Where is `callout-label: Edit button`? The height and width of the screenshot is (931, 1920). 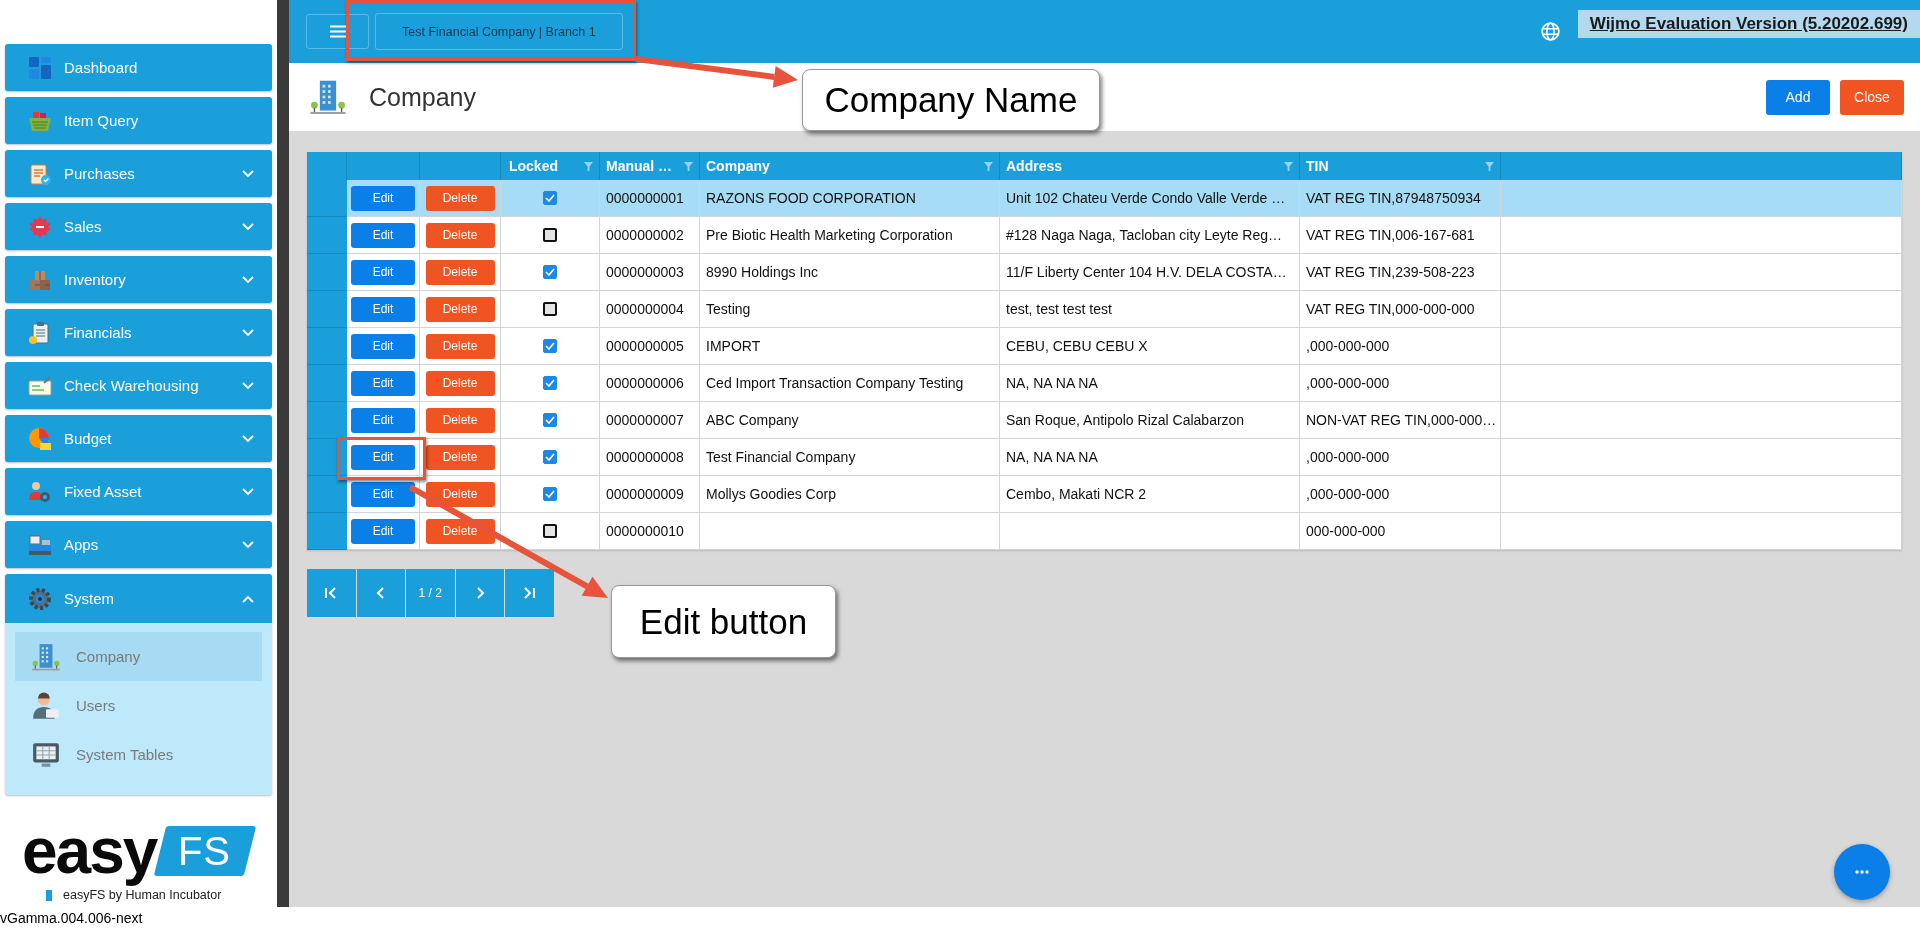 callout-label: Edit button is located at coordinates (723, 621).